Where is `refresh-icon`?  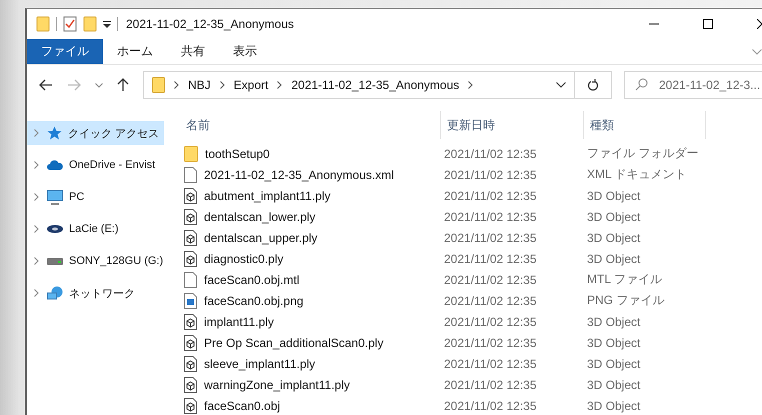 refresh-icon is located at coordinates (593, 85).